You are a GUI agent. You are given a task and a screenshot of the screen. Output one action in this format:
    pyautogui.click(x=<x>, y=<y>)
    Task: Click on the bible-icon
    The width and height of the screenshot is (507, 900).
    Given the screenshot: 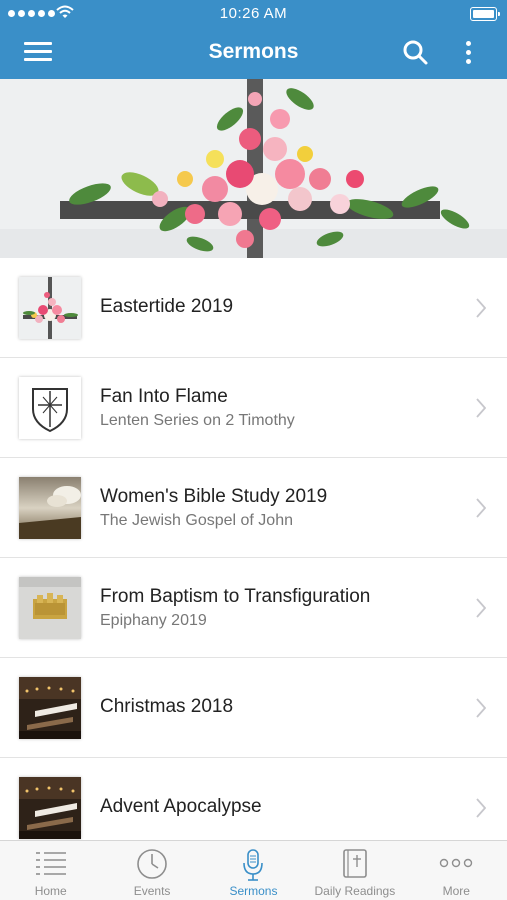 What is the action you would take?
    pyautogui.click(x=355, y=863)
    